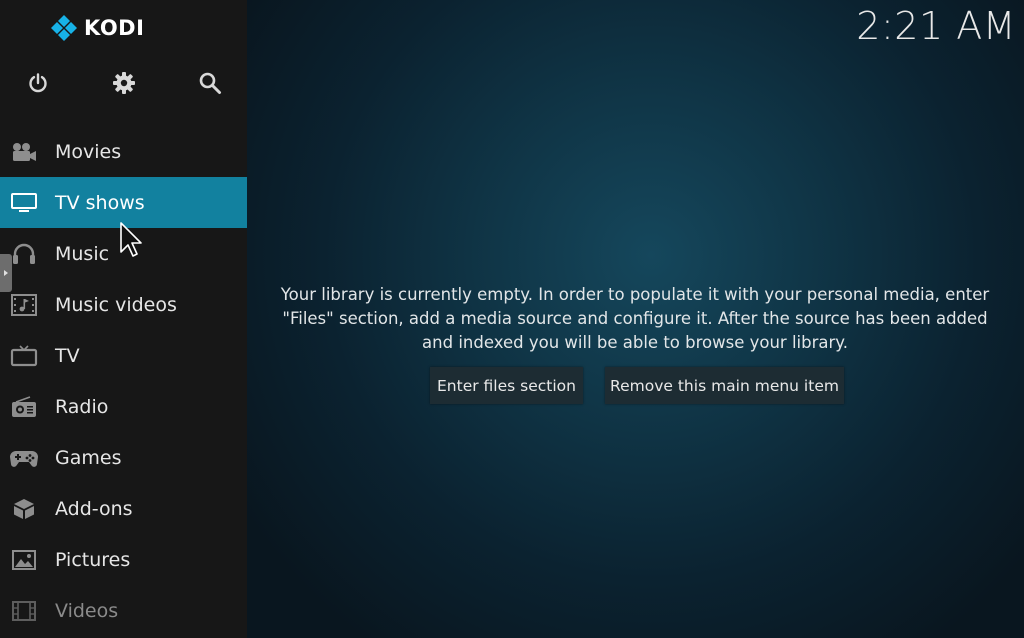 The image size is (1024, 638). Describe the element at coordinates (123, 355) in the screenshot. I see `menu-item-tv: TV` at that location.